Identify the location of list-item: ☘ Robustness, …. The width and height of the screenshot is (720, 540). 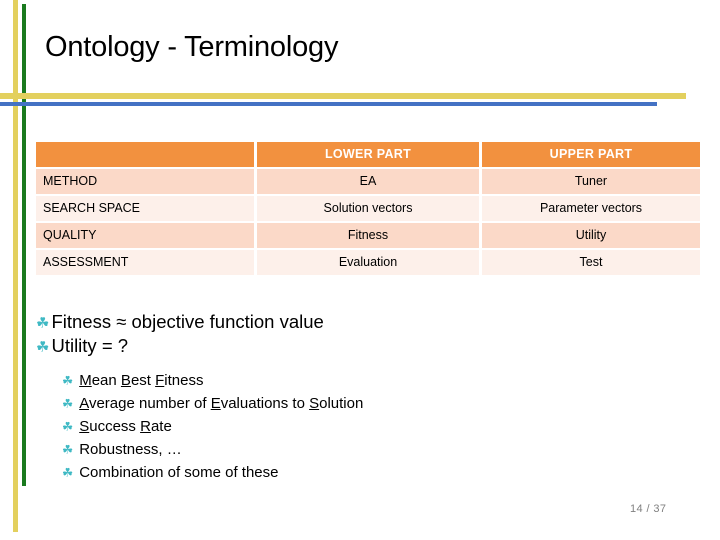
(372, 449).